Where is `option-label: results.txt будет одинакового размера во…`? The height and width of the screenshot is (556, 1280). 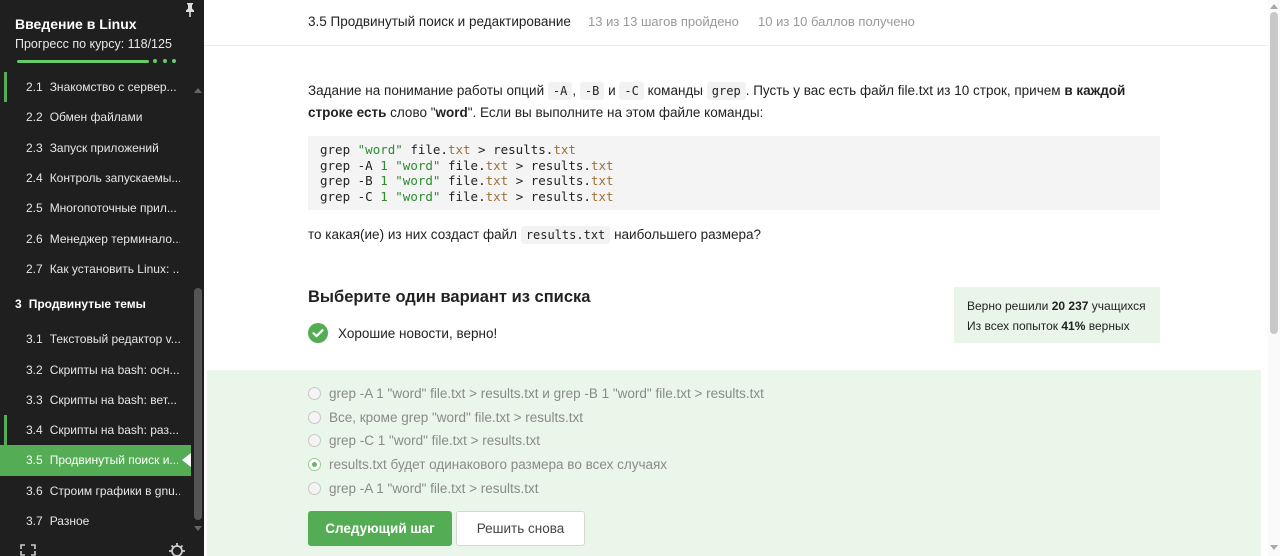
option-label: results.txt будет одинакового размера во… is located at coordinates (498, 464).